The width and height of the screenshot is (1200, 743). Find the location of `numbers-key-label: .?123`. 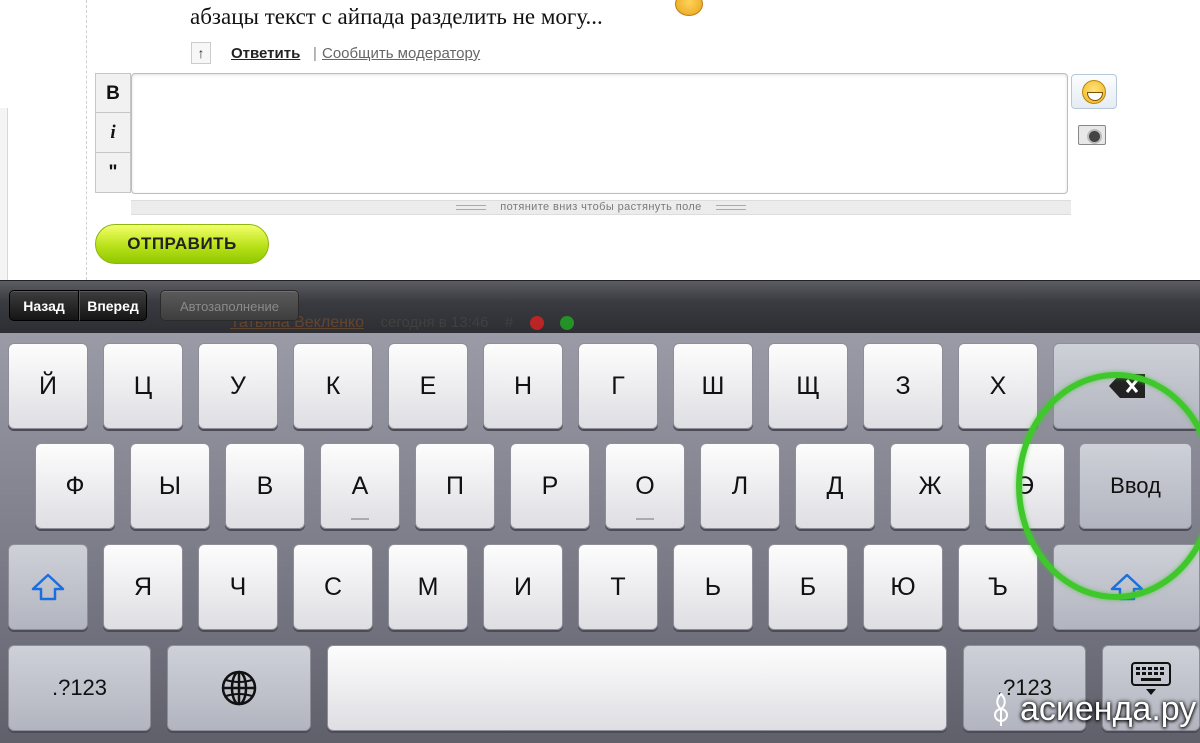

numbers-key-label: .?123 is located at coordinates (79, 687).